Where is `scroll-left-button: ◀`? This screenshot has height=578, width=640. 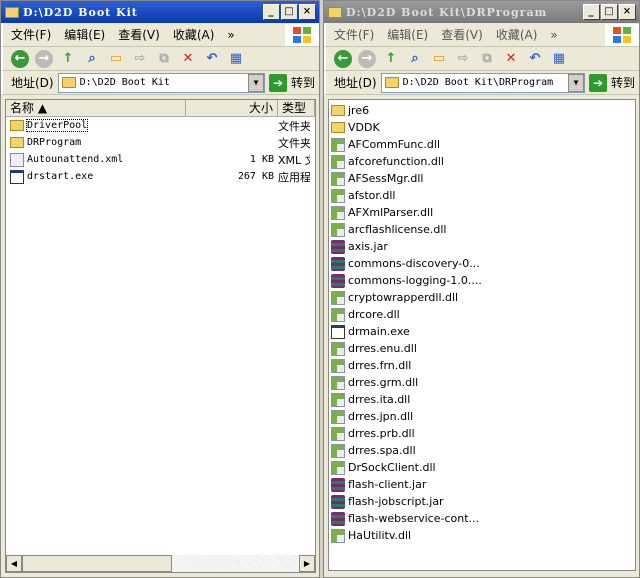
scroll-left-button: ◀ is located at coordinates (14, 563).